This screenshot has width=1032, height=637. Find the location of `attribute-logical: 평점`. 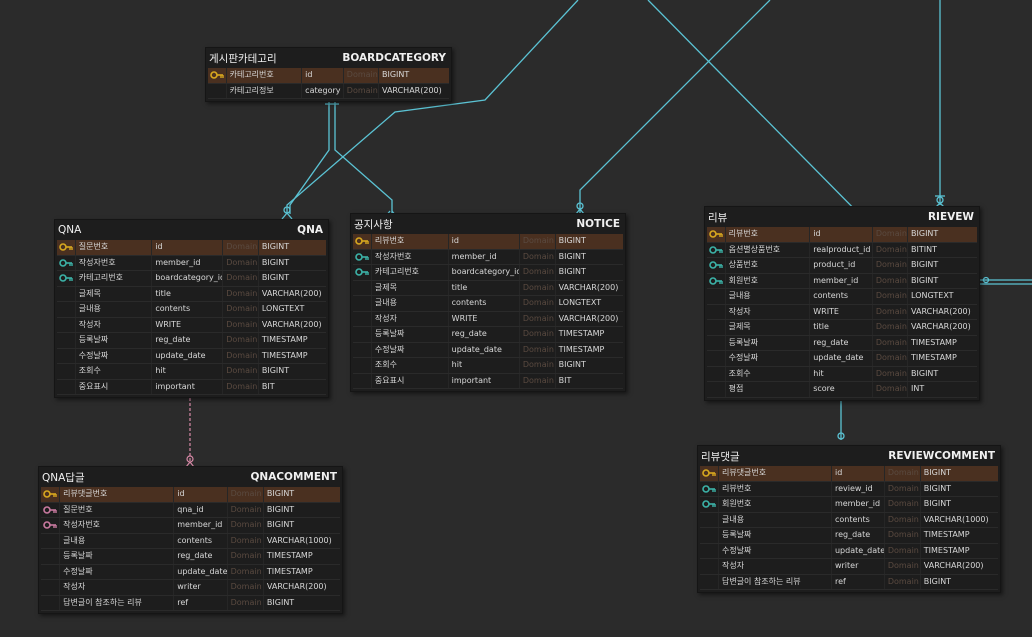

attribute-logical: 평점 is located at coordinates (768, 389).